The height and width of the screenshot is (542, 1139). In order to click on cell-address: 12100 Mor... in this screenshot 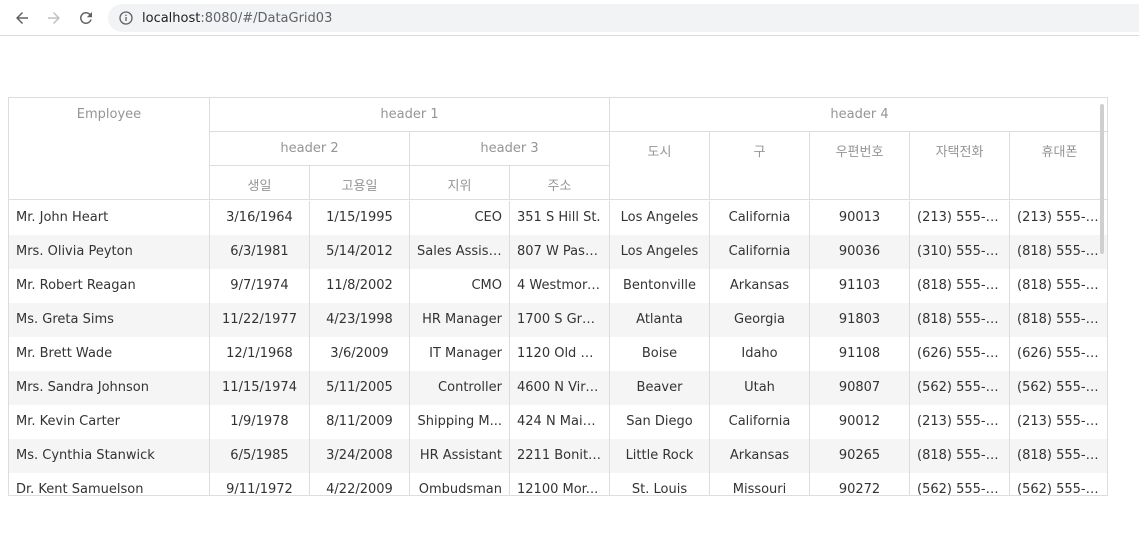, I will do `click(560, 484)`.